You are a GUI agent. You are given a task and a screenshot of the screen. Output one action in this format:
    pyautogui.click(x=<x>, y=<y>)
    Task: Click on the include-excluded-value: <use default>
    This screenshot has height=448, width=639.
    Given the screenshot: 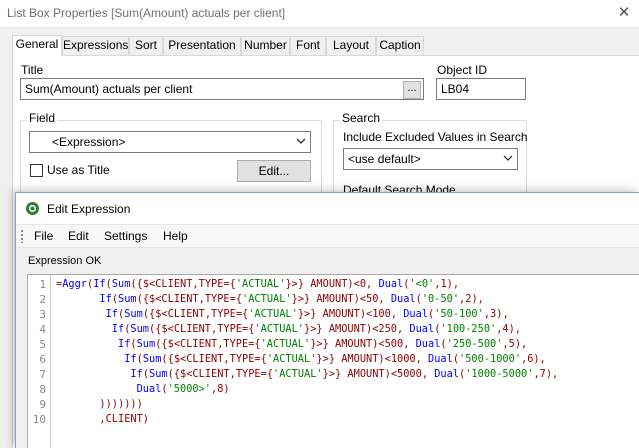 What is the action you would take?
    pyautogui.click(x=384, y=159)
    